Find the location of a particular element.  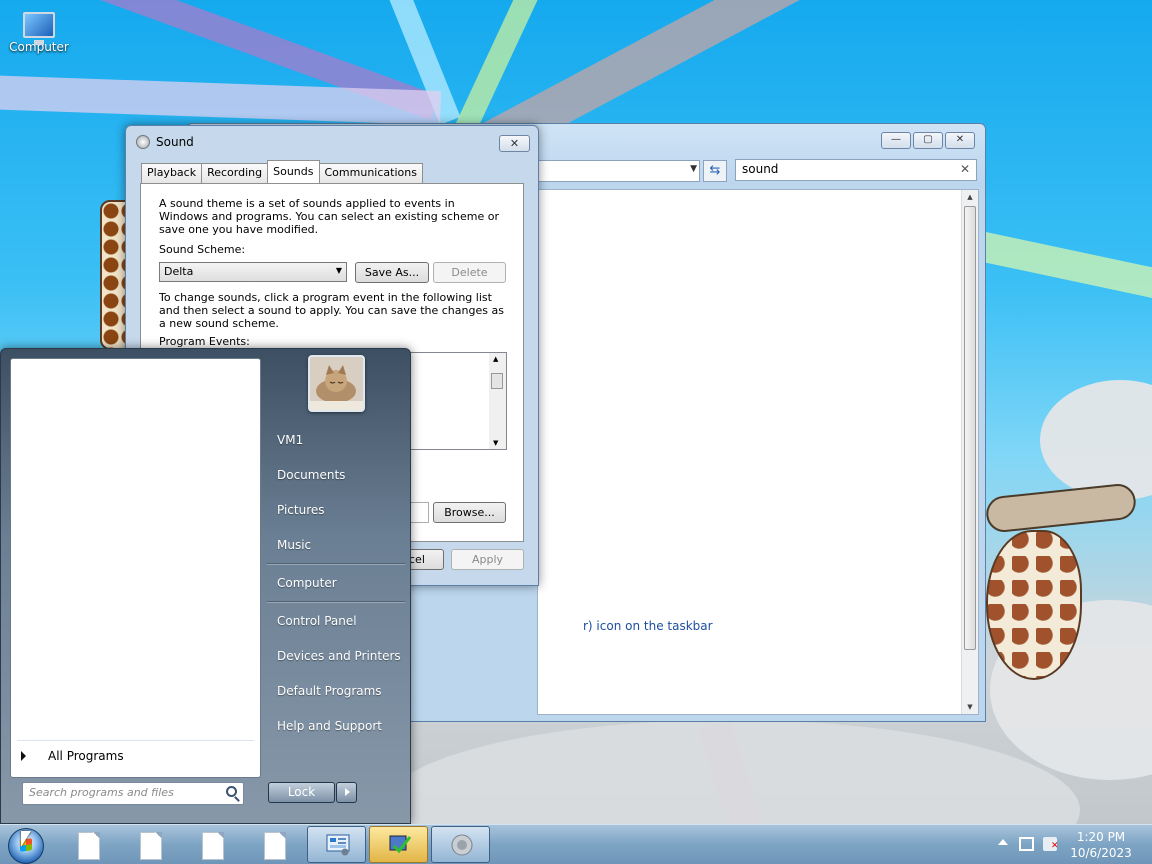

volume-muted-icon is located at coordinates (1051, 844).